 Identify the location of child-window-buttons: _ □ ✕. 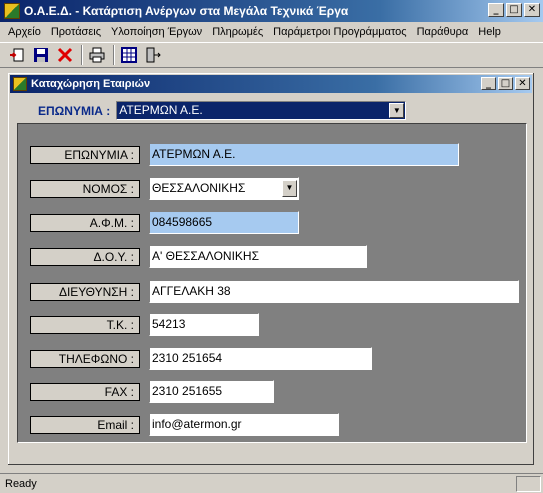
(504, 83).